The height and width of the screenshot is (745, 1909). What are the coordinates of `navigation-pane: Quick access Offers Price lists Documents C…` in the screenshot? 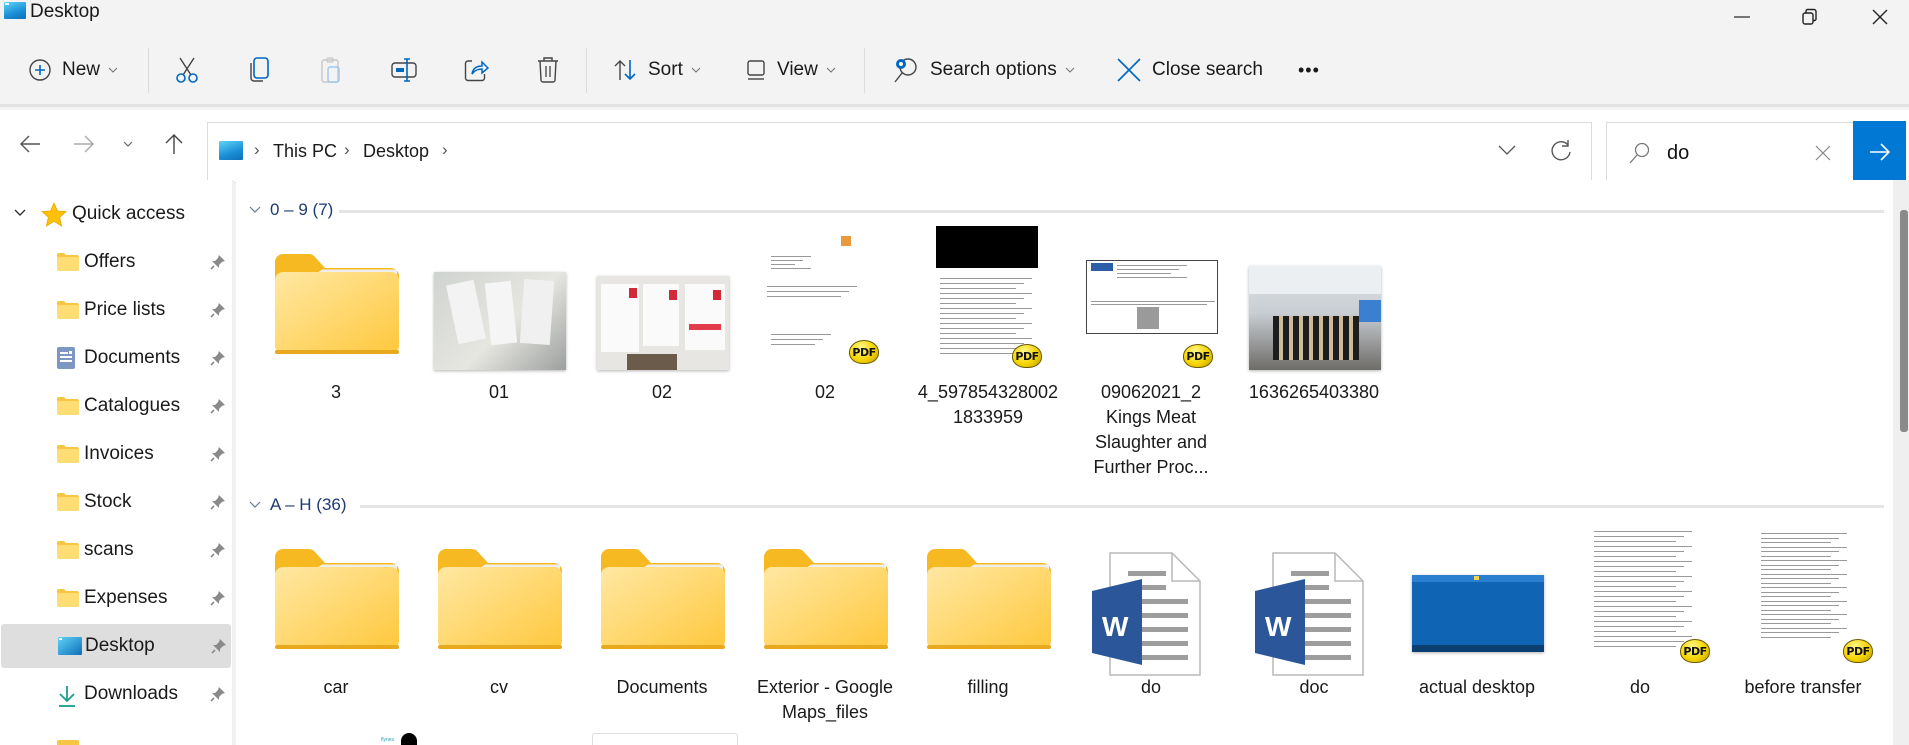 It's located at (117, 462).